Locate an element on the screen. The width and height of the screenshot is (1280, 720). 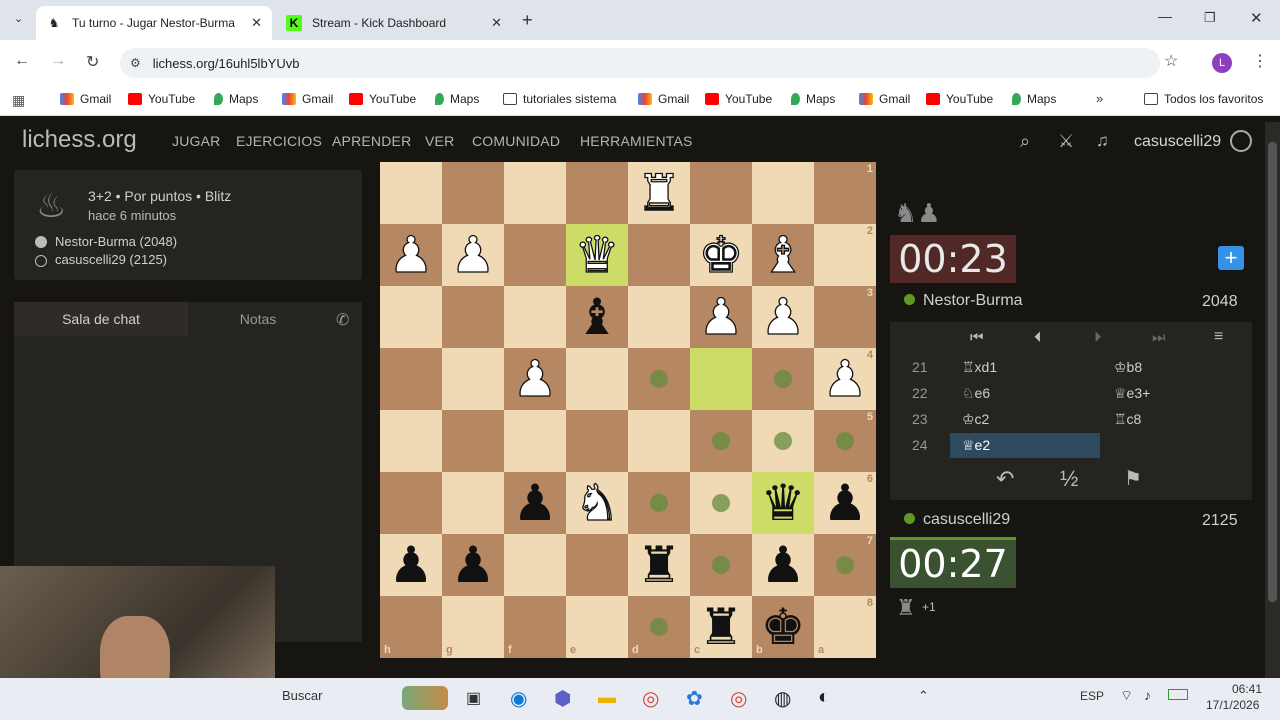
all-bookmarks: Todos los favoritos is located at coordinates (1203, 99).